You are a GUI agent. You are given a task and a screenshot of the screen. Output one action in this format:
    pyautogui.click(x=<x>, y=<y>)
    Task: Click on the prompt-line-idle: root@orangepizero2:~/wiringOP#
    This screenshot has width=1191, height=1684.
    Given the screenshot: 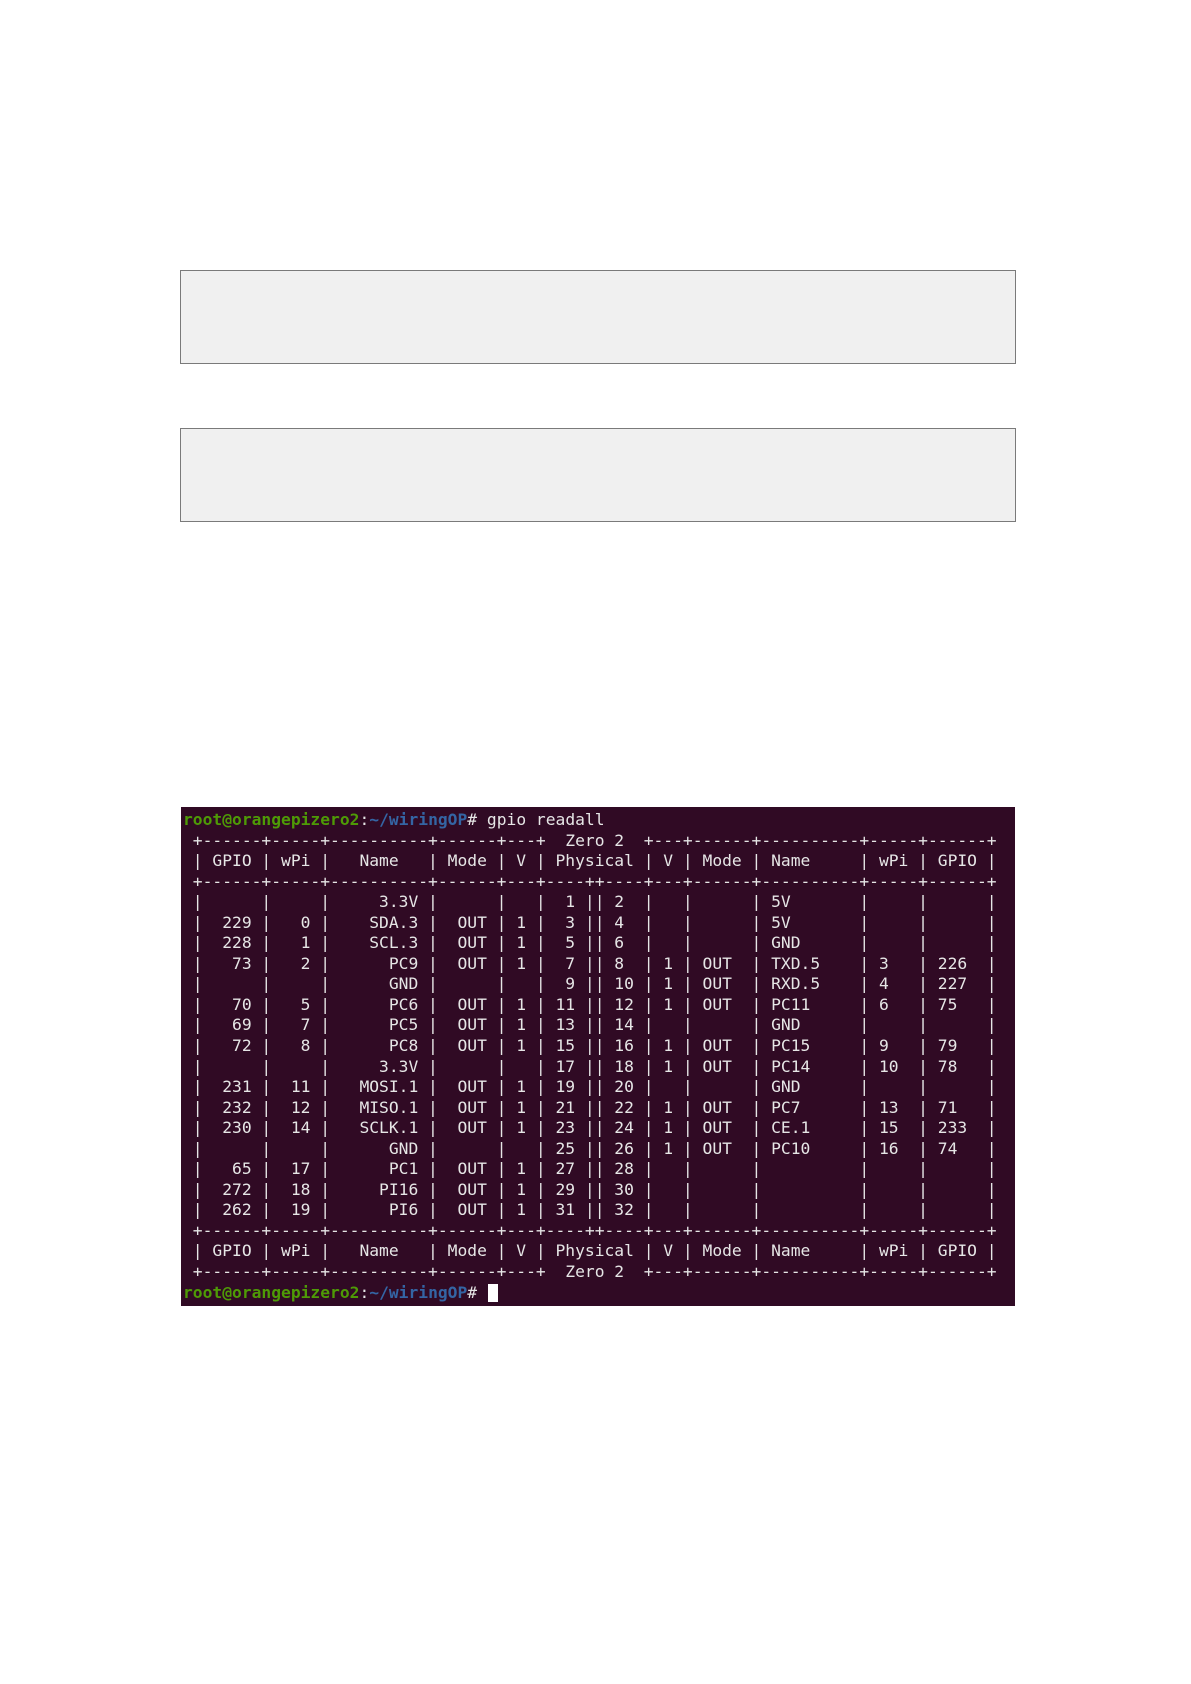 What is the action you would take?
    pyautogui.click(x=599, y=1293)
    